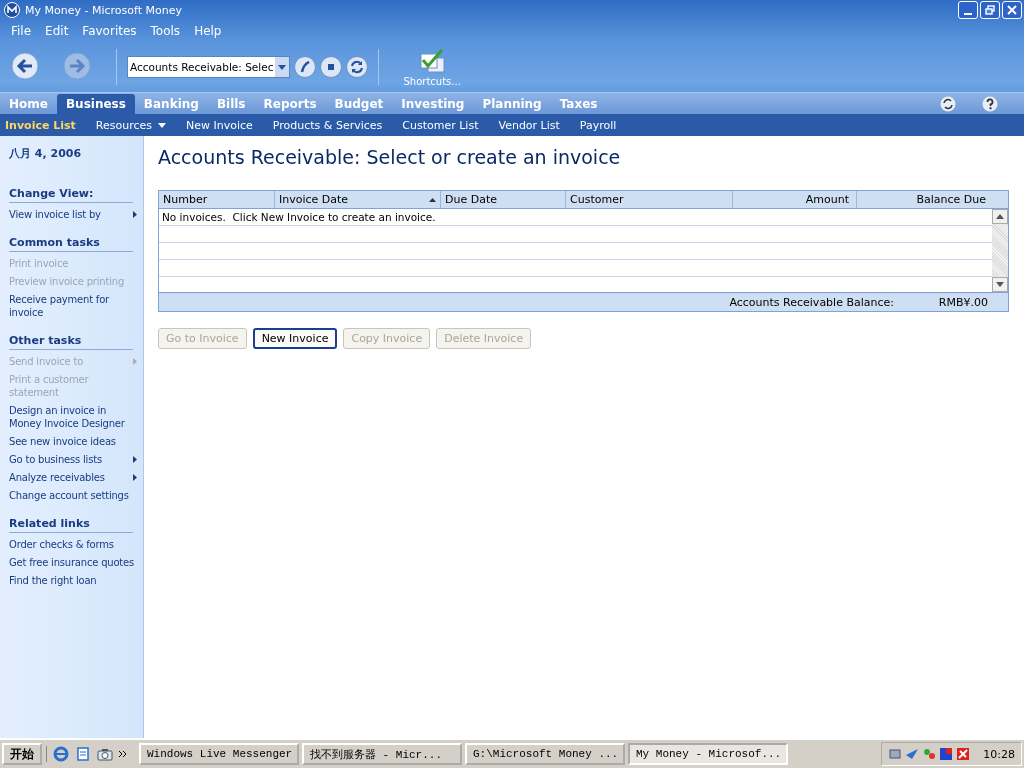 The height and width of the screenshot is (768, 1024). What do you see at coordinates (209, 67) in the screenshot?
I see `address-combo: Accounts Receivable: Selec` at bounding box center [209, 67].